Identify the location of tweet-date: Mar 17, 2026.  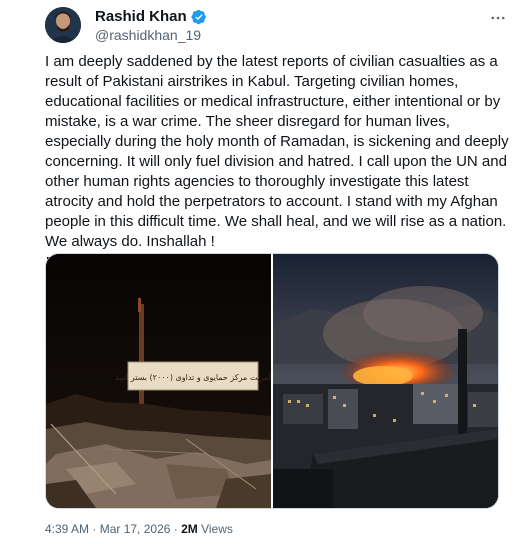
(135, 529).